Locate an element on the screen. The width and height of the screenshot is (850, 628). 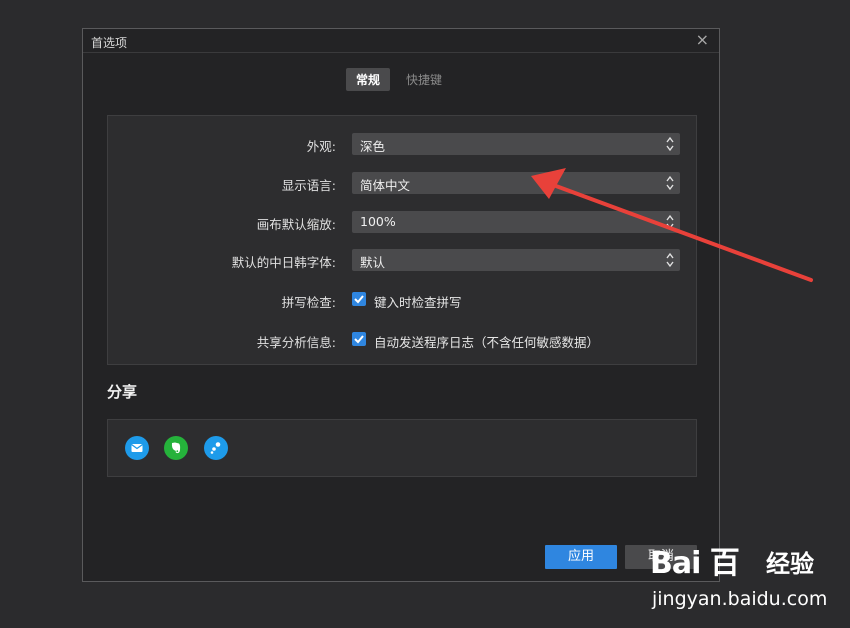
baidu-watermark: Bai 百 经验 jingyan.baidu.com is located at coordinates (748, 578).